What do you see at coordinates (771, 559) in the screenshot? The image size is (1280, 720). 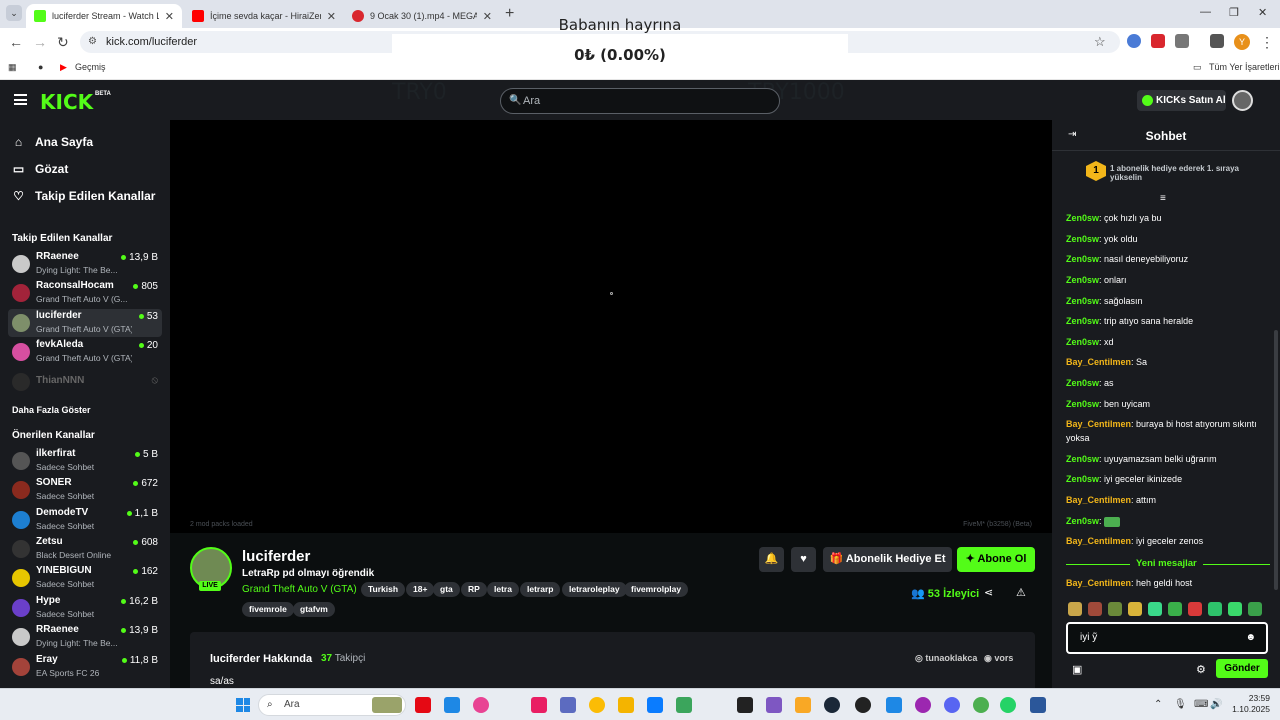 I see `notification-bell-button: 🔔` at bounding box center [771, 559].